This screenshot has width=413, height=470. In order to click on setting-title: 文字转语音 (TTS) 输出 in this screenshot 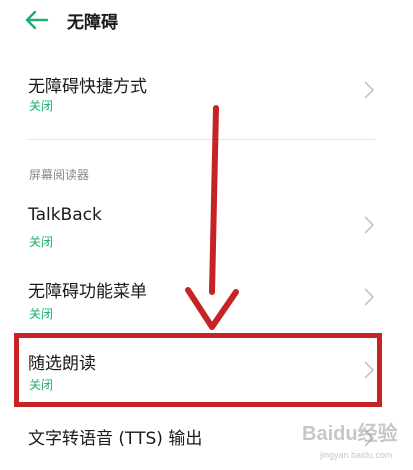, I will do `click(115, 439)`.